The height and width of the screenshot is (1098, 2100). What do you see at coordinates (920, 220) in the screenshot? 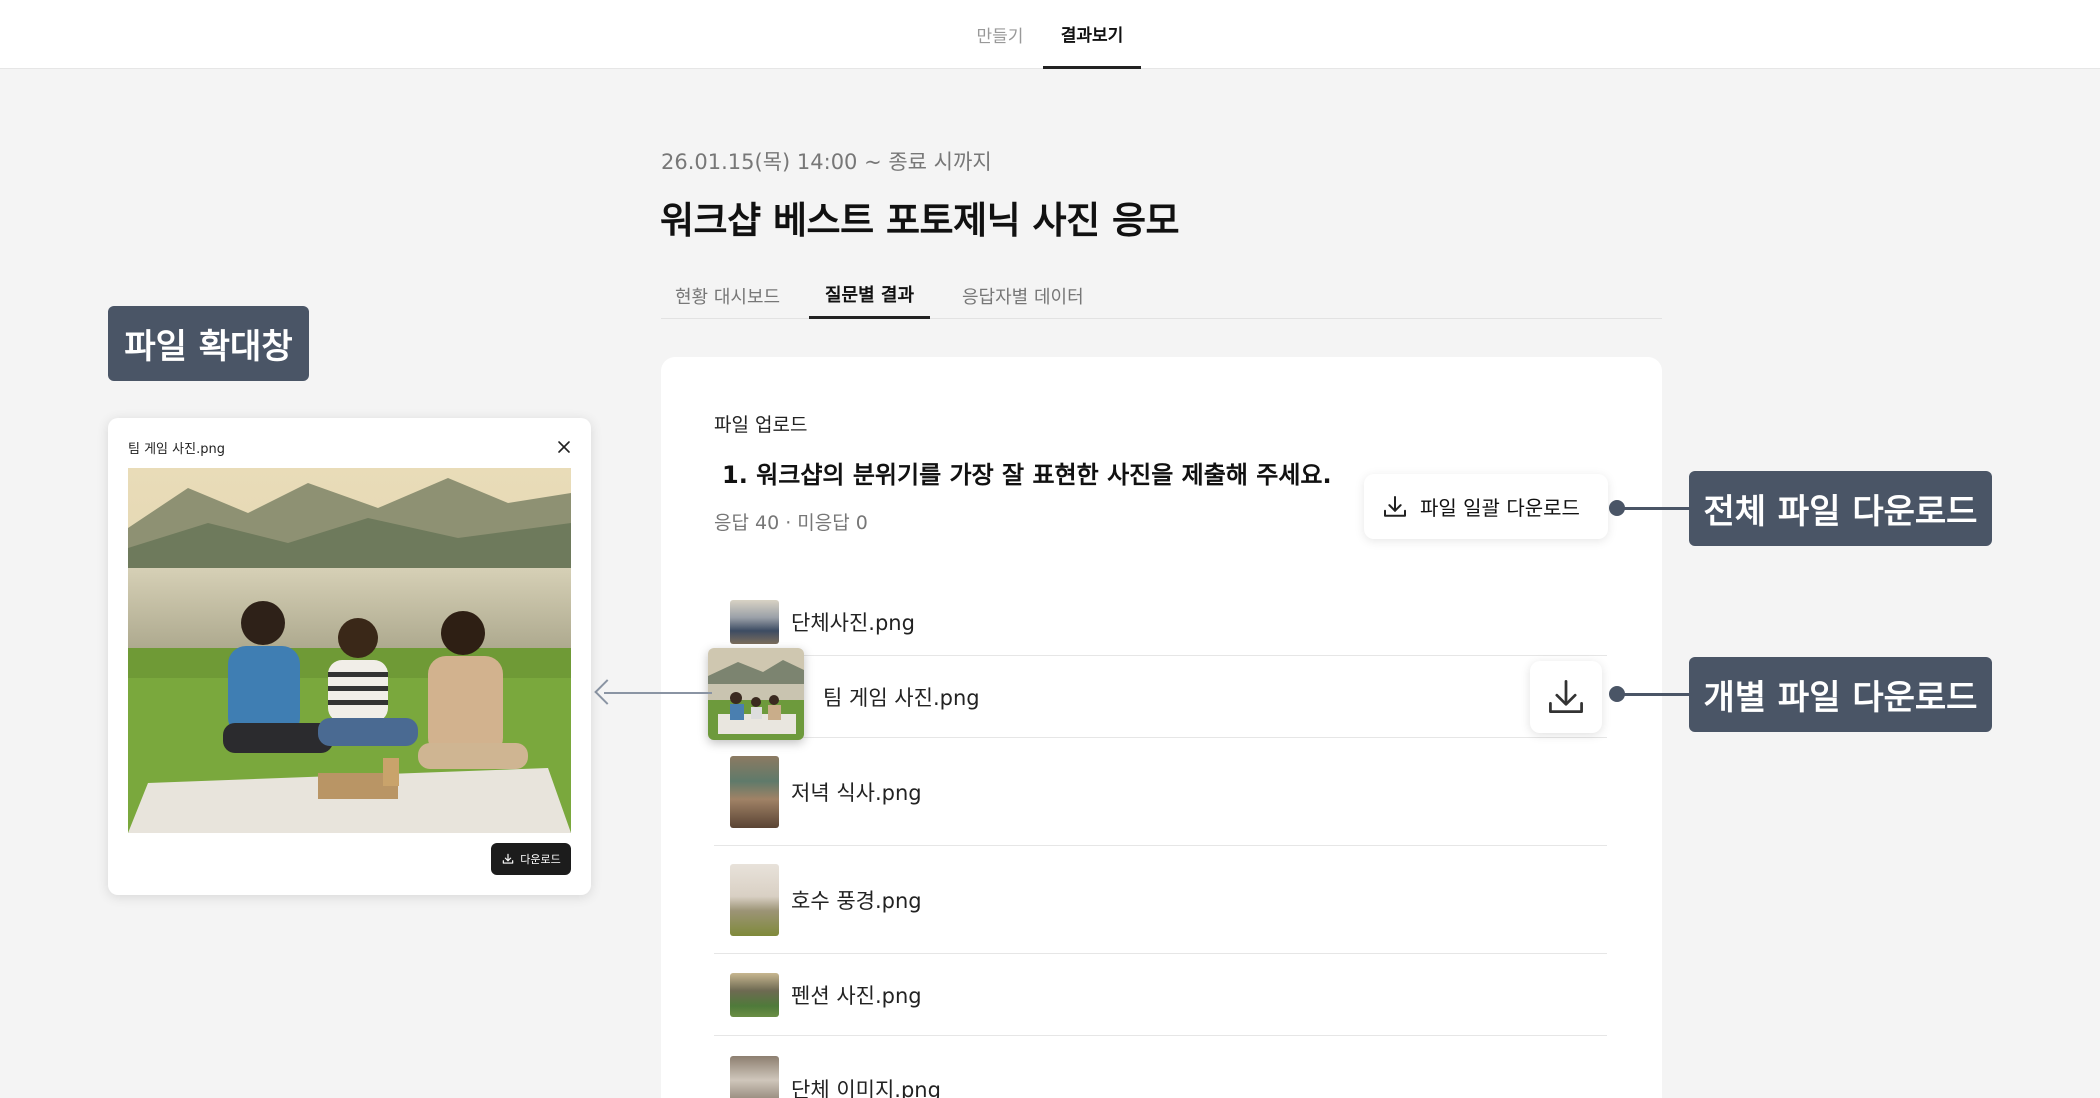
I see `page-title: 워크샵 베스트 포토제닉 사진 응모` at bounding box center [920, 220].